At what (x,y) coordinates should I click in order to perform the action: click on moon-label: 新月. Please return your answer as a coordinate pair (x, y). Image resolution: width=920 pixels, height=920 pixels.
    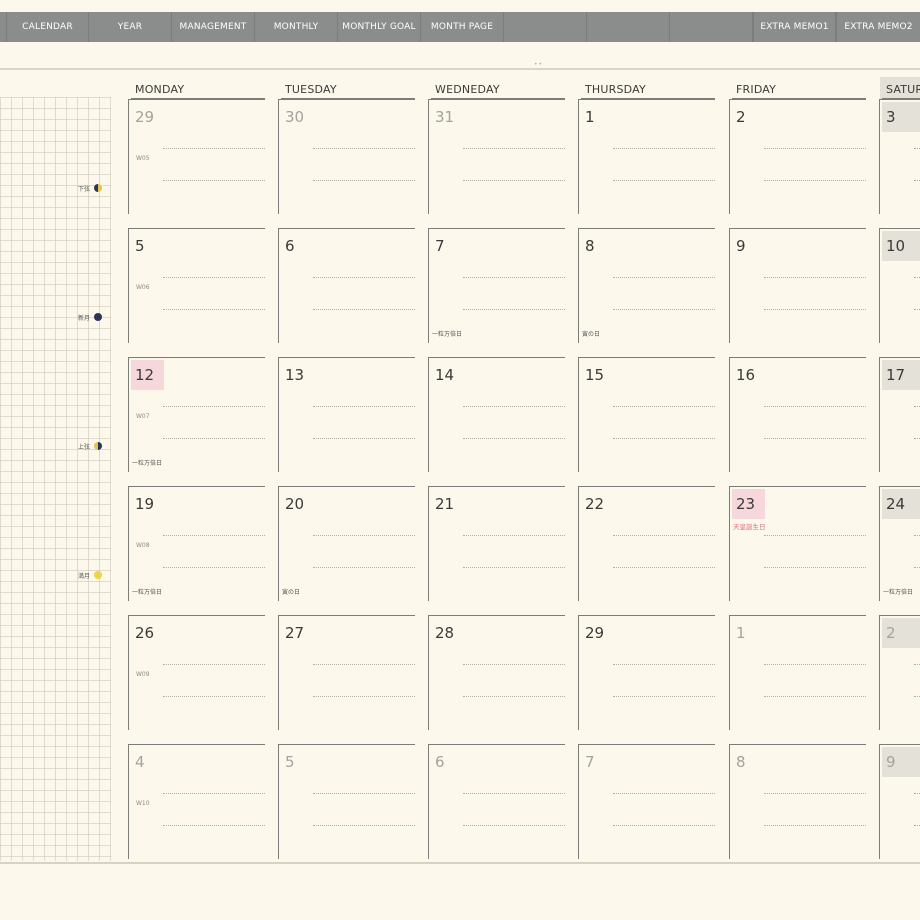
    Looking at the image, I should click on (84, 318).